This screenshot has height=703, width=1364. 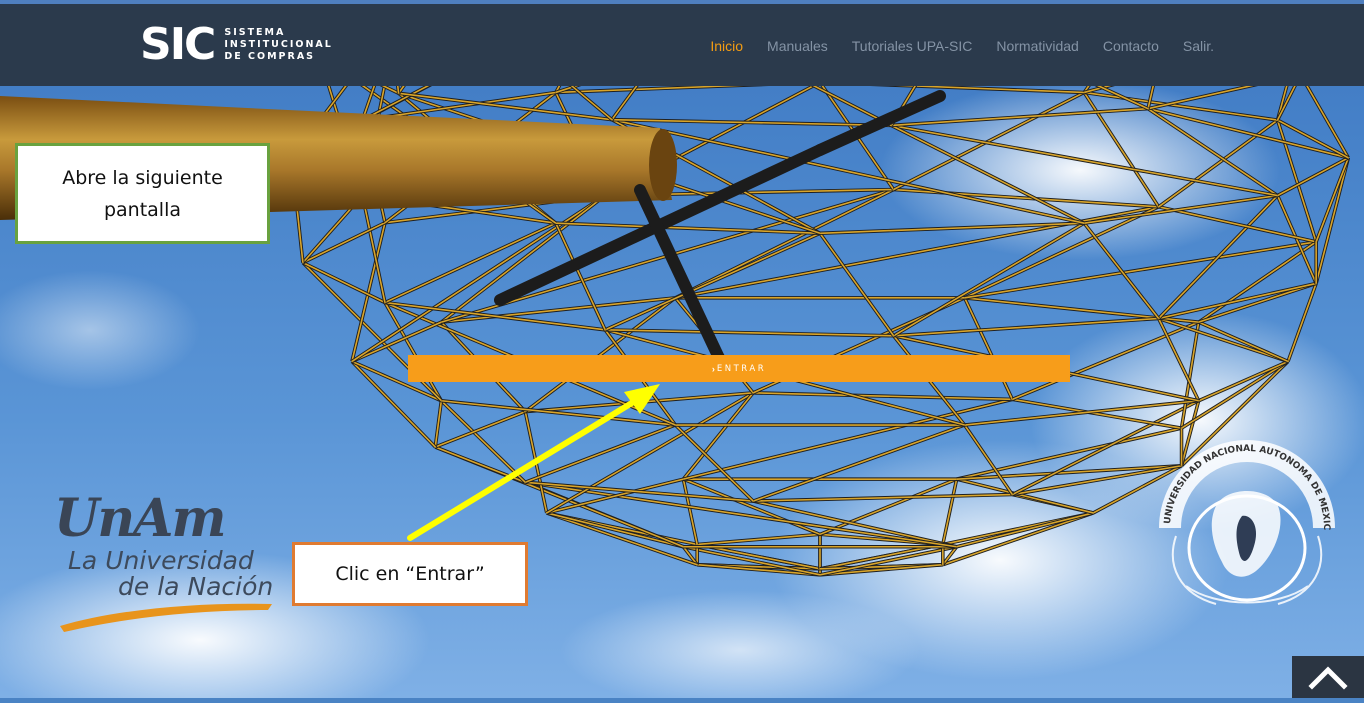 I want to click on brush-stroke-icon, so click(x=166, y=617).